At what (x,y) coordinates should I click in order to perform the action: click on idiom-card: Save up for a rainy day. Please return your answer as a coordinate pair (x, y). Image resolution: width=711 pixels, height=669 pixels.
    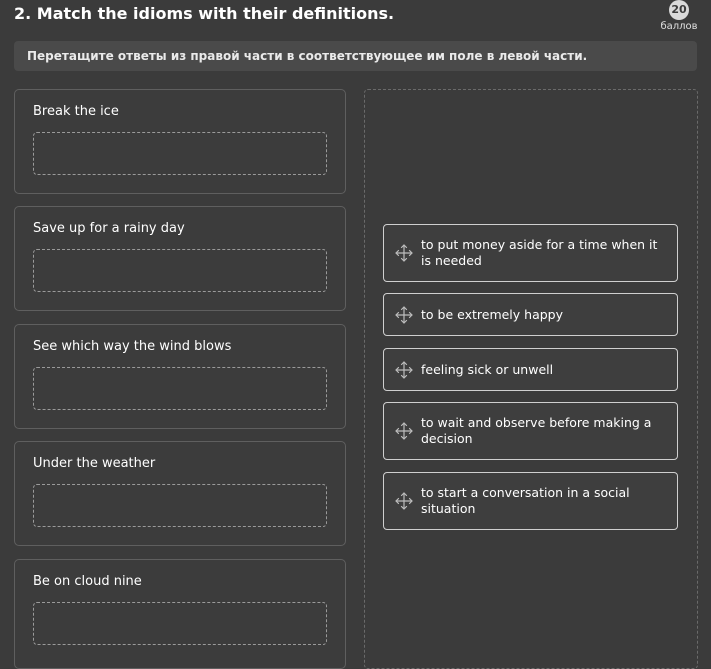
    Looking at the image, I should click on (180, 258).